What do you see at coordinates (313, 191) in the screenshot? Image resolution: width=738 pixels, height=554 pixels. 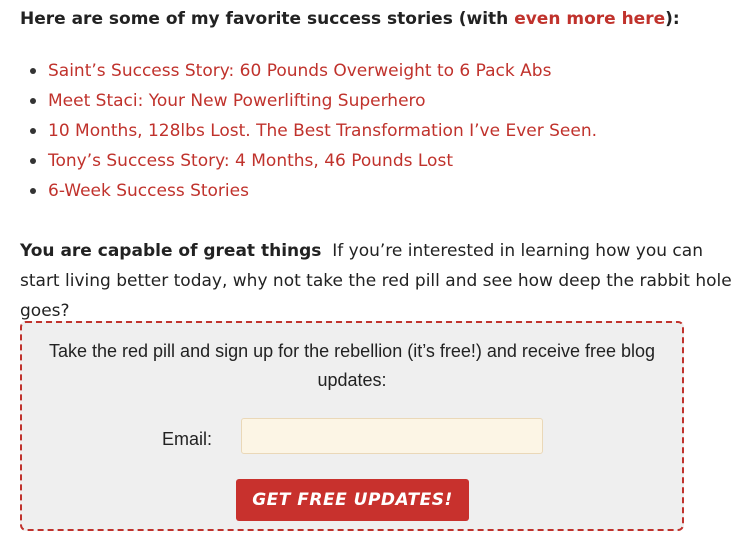 I see `list-item: 6-Week Success Stories` at bounding box center [313, 191].